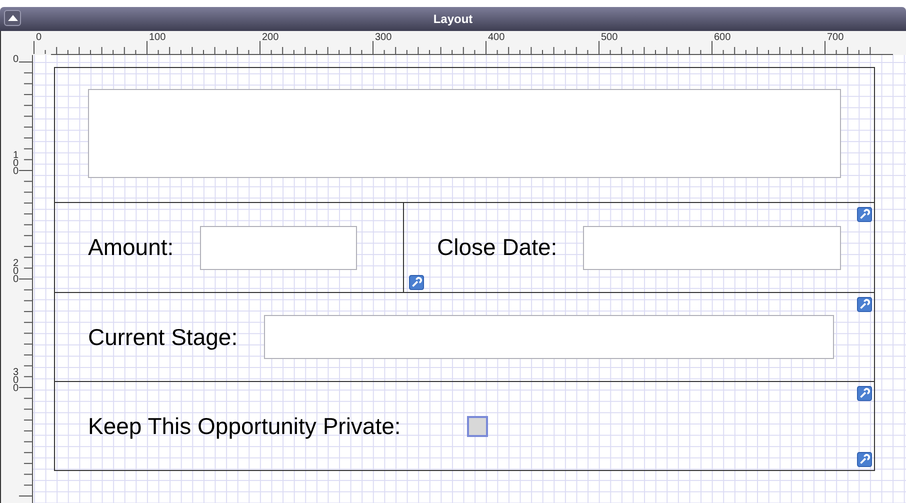  Describe the element at coordinates (244, 426) in the screenshot. I see `field-label: Keep This Opportunity Private:` at that location.